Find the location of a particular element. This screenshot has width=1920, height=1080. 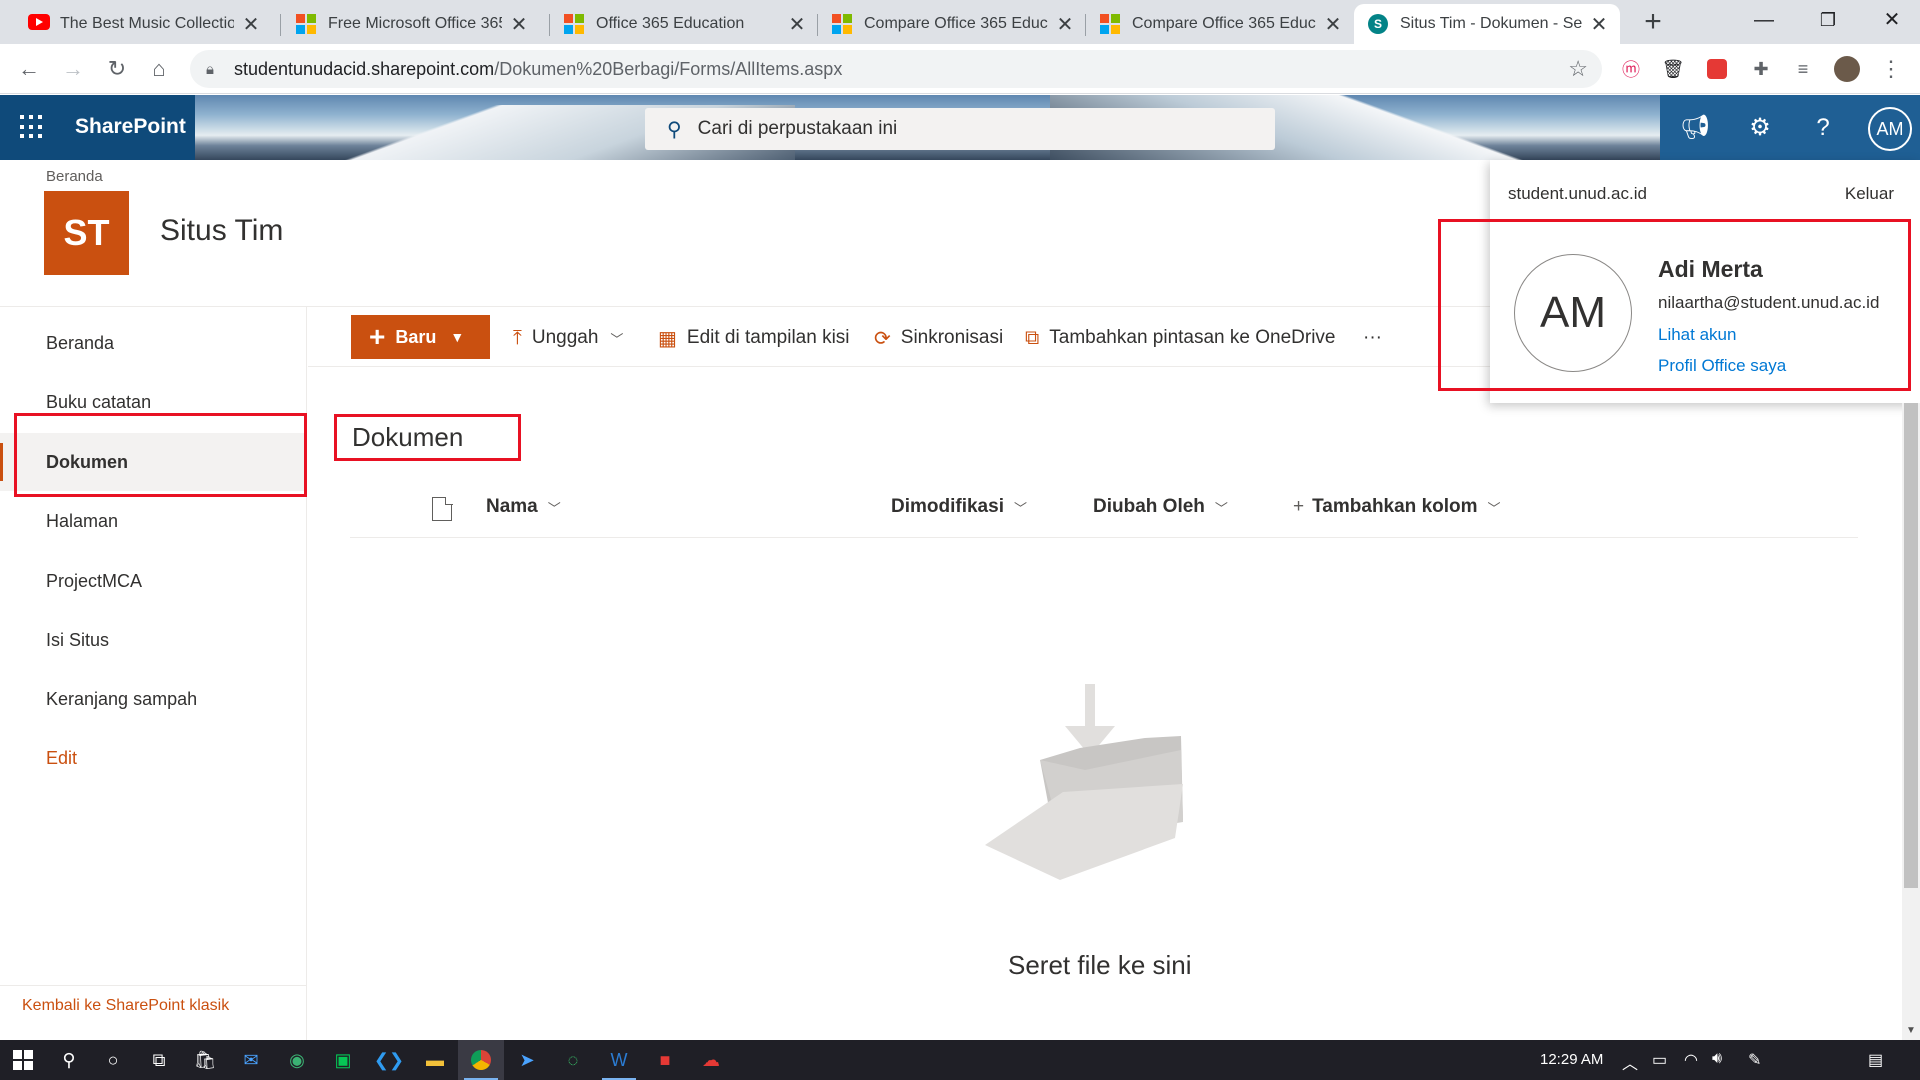

tab-title: The Best Music Collection For is located at coordinates (147, 23).